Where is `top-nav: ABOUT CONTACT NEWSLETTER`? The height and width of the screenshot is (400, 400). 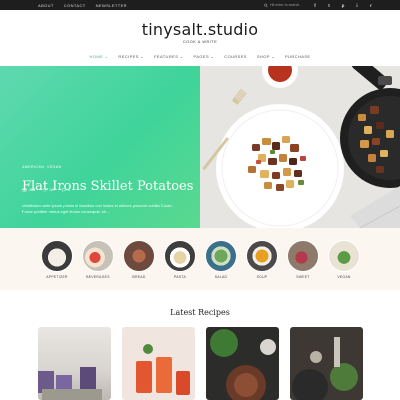
top-nav: ABOUT CONTACT NEWSLETTER is located at coordinates (82, 5).